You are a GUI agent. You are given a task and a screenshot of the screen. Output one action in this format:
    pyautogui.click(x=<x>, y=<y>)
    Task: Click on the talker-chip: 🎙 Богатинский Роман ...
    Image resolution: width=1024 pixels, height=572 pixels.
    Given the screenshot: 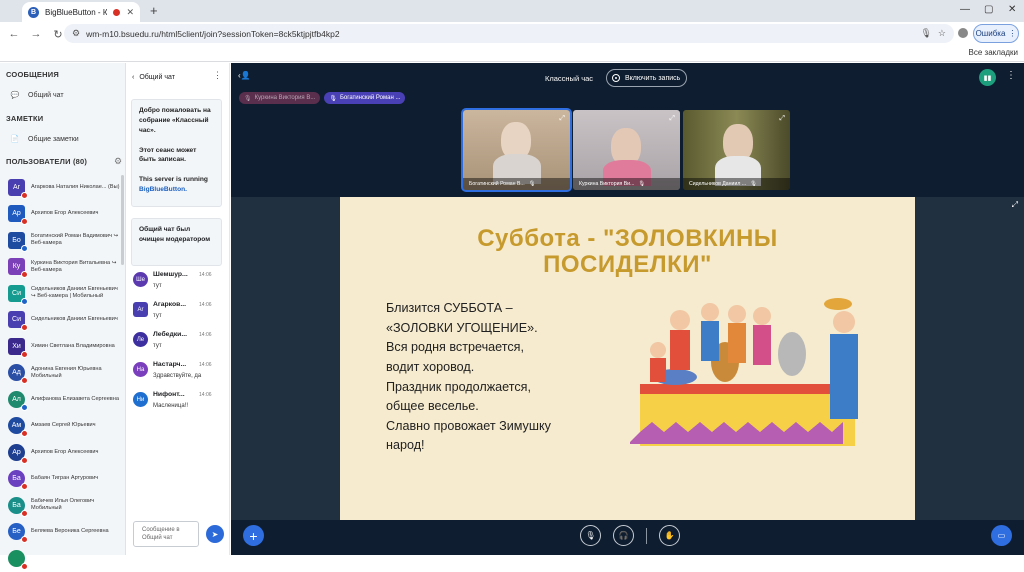 What is the action you would take?
    pyautogui.click(x=365, y=98)
    